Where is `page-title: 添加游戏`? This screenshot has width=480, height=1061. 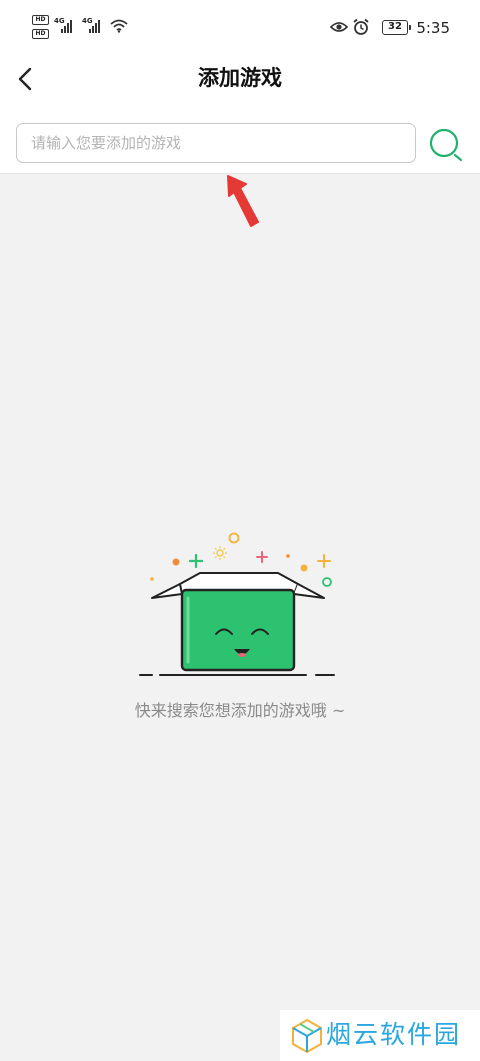 page-title: 添加游戏 is located at coordinates (240, 78).